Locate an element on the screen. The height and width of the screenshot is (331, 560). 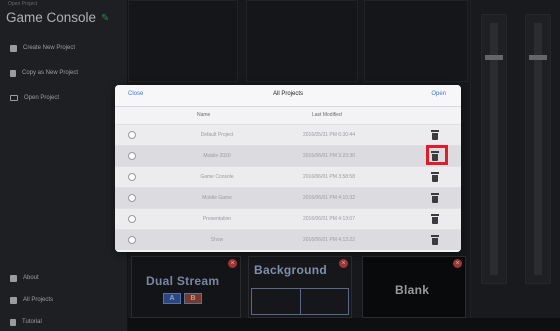
dialog-header: Close All Projects Open is located at coordinates (288, 96).